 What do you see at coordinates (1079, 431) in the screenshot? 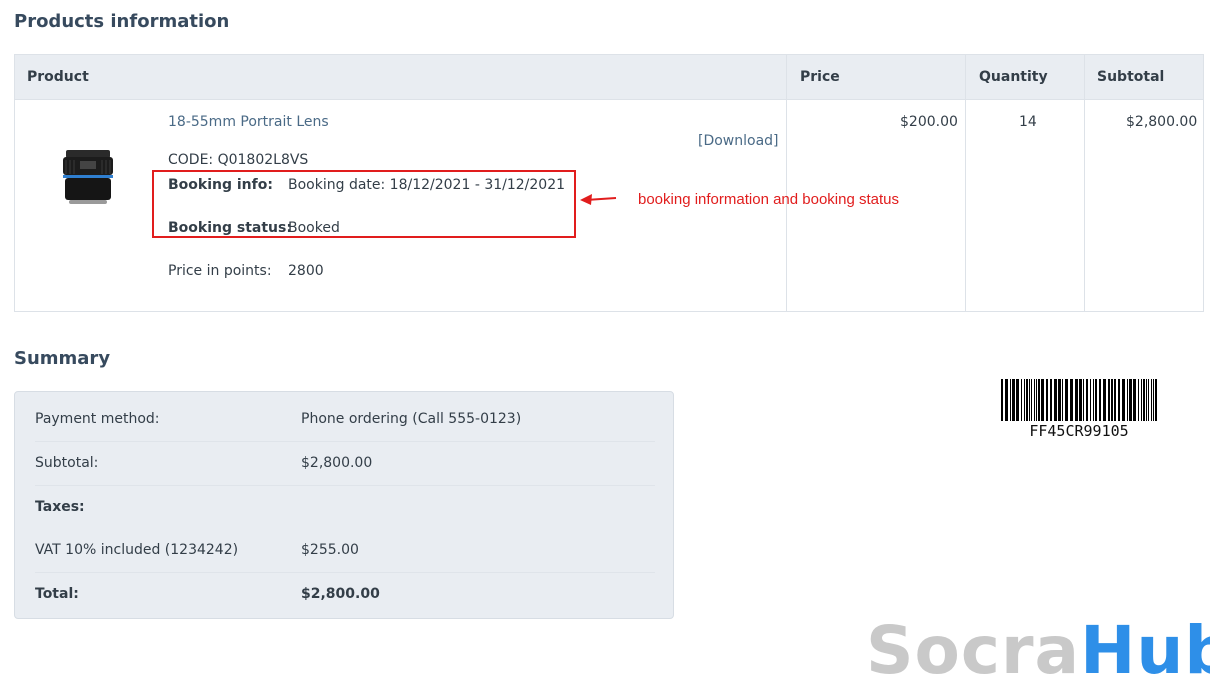
I see `barcode-text: FF45CR99105` at bounding box center [1079, 431].